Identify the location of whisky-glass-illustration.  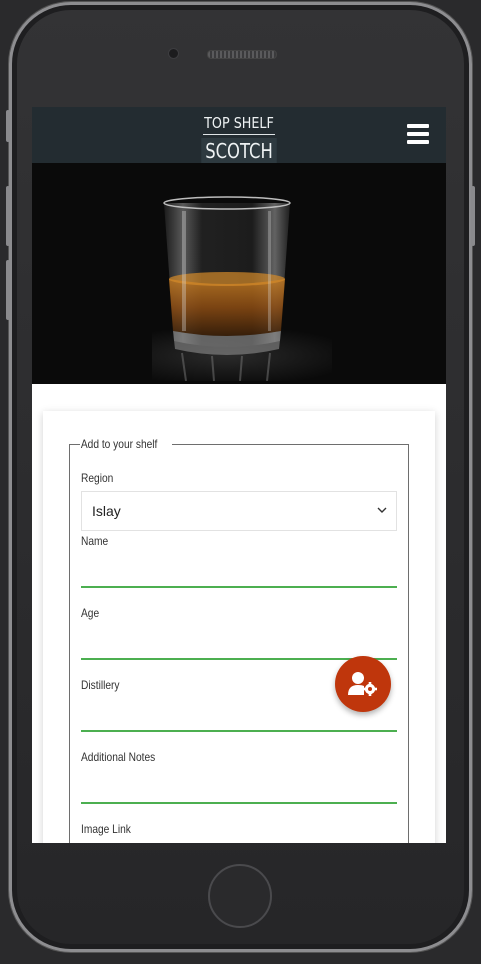
(242, 288).